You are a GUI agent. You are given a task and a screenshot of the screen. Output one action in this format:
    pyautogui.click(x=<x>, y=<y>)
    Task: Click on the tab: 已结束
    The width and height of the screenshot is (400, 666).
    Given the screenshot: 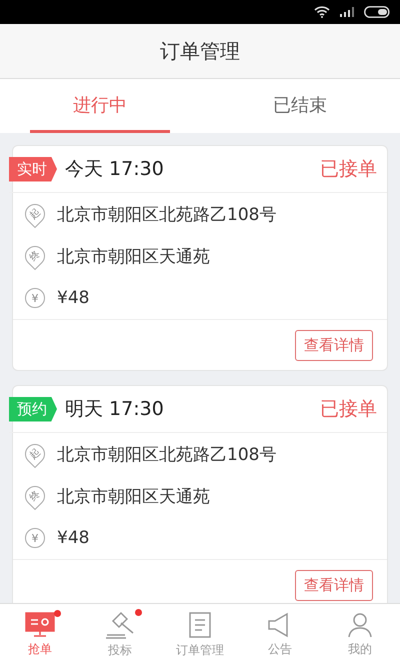 What is the action you would take?
    pyautogui.click(x=300, y=106)
    